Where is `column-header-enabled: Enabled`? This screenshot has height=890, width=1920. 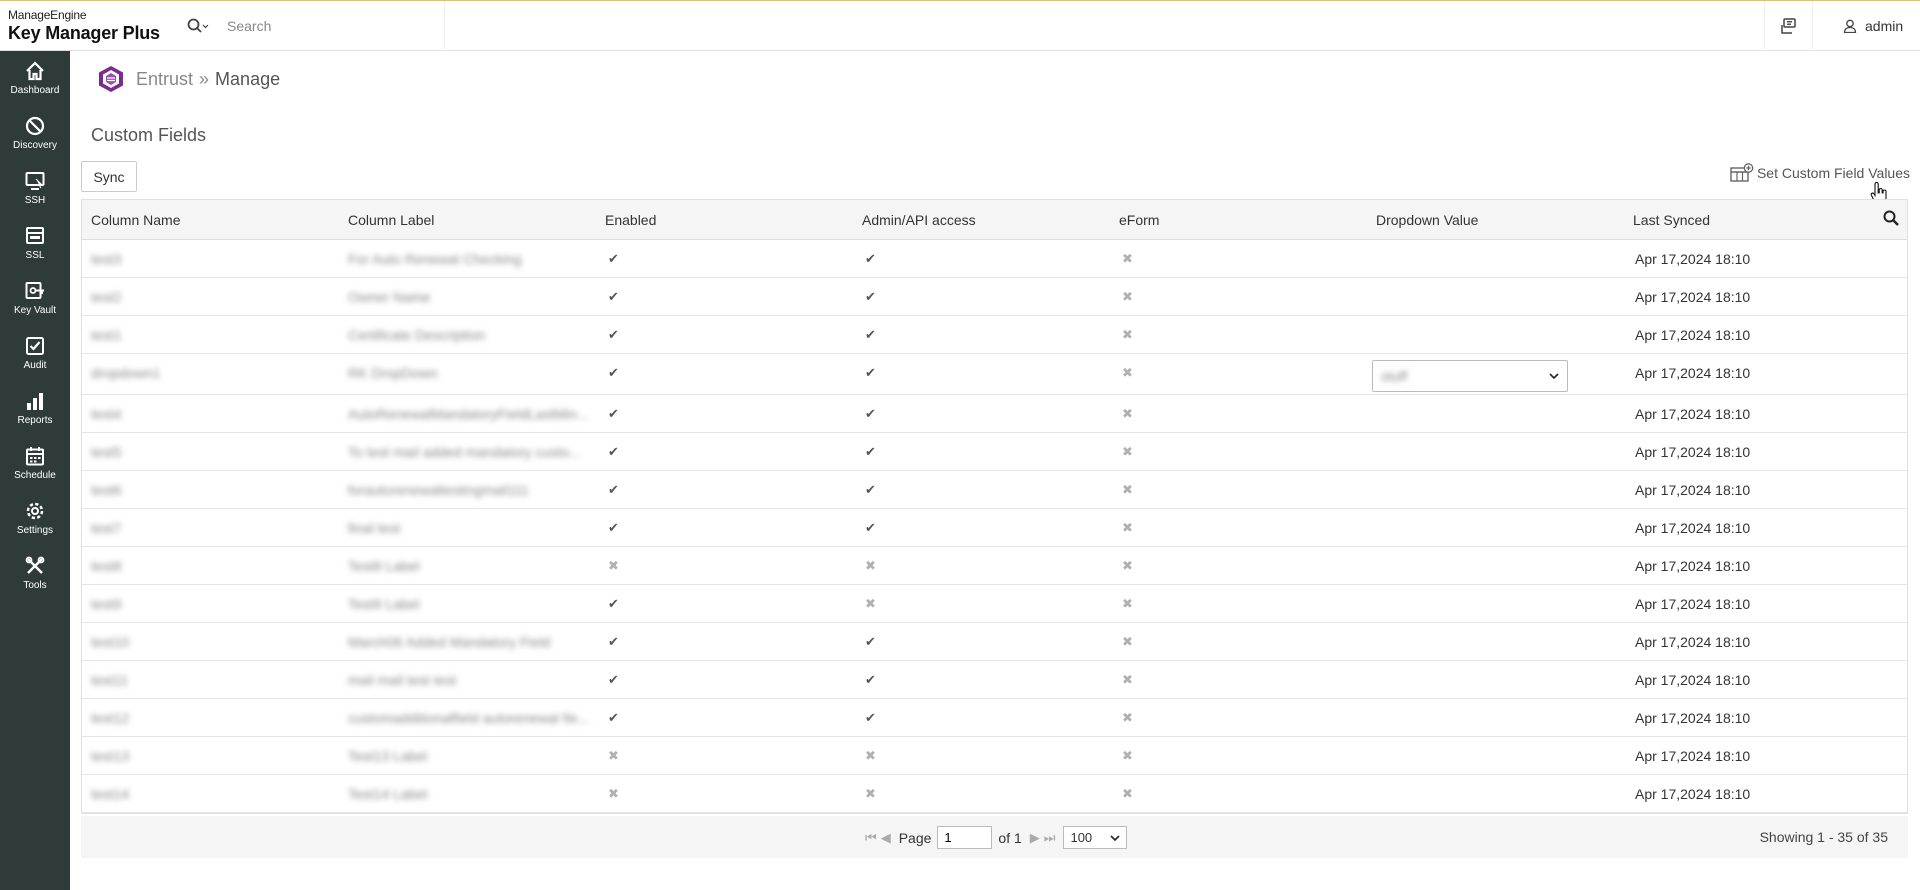 column-header-enabled: Enabled is located at coordinates (630, 220).